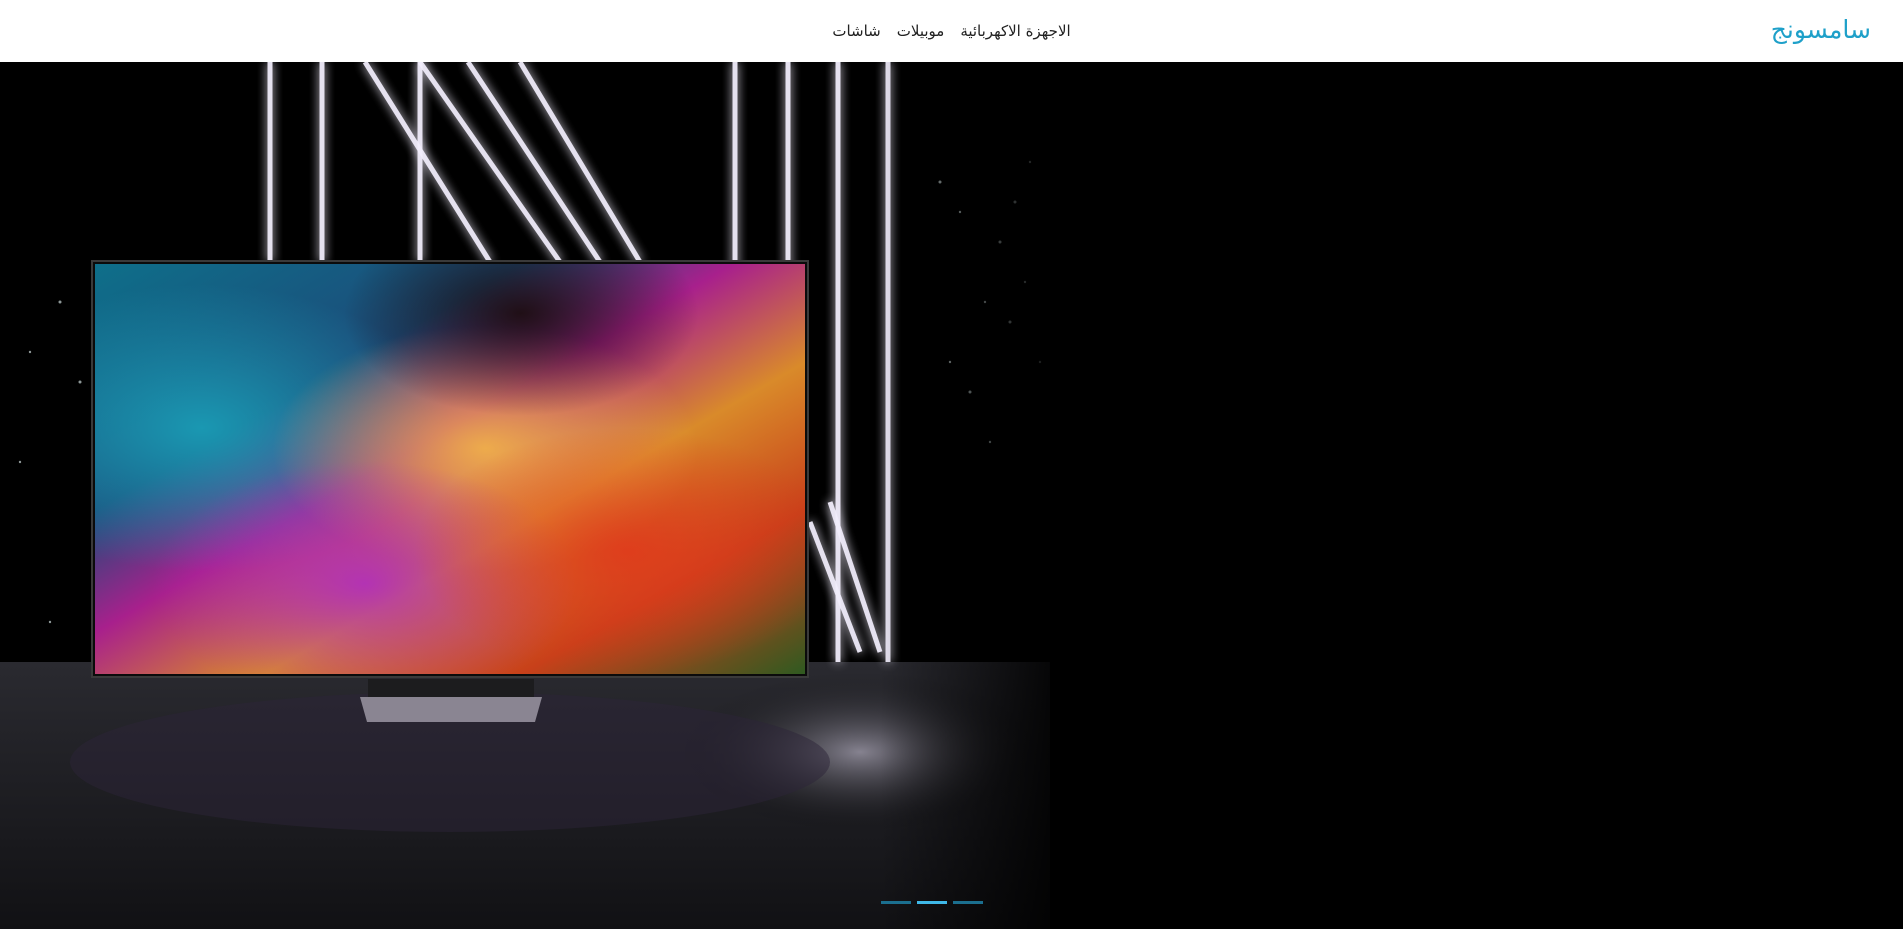  I want to click on nav-link-screens: شاشات, so click(856, 31).